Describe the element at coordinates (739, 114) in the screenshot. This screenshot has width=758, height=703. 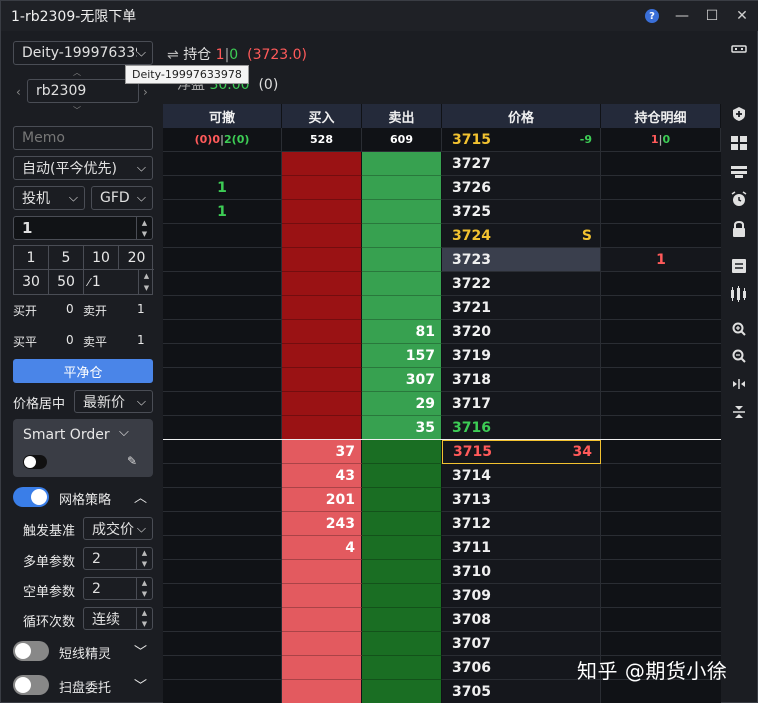
I see `add-icon` at that location.